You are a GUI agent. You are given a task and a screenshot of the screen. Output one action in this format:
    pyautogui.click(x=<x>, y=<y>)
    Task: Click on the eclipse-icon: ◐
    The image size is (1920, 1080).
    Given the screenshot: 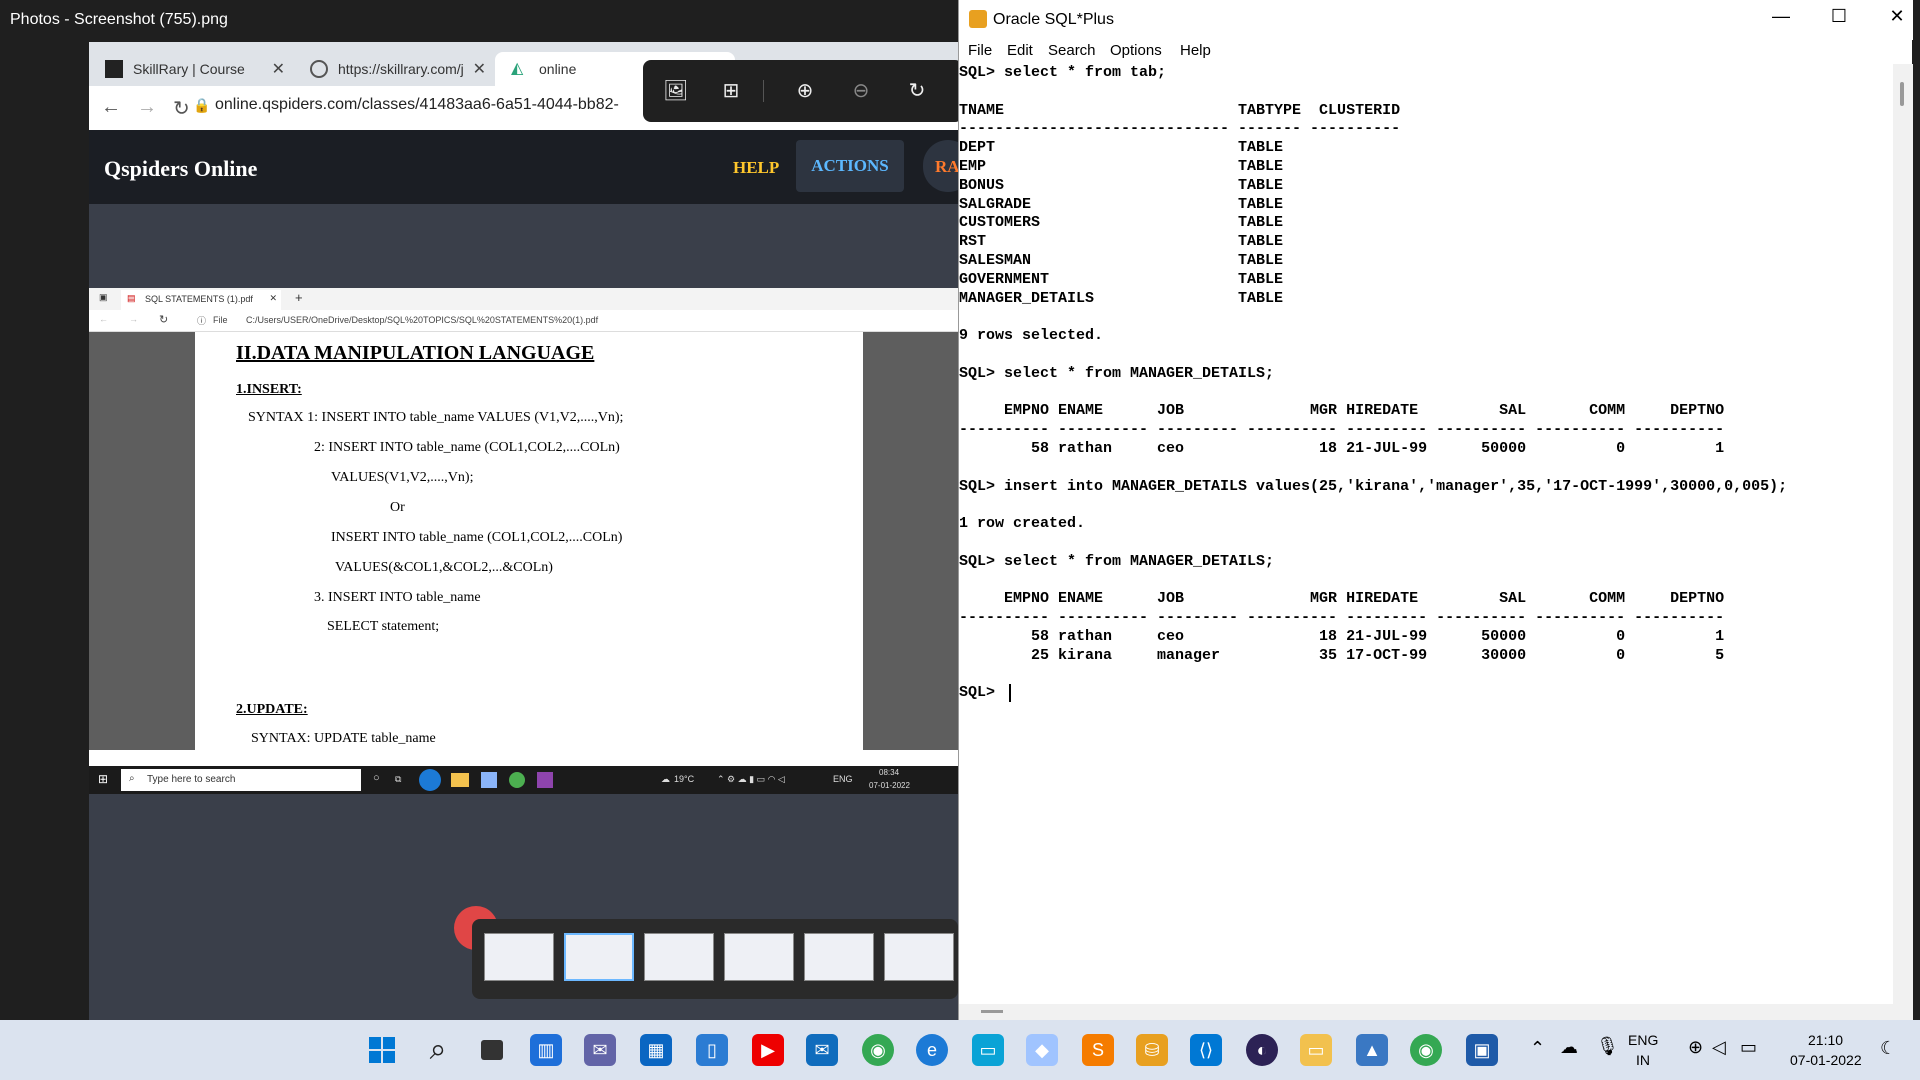 What is the action you would take?
    pyautogui.click(x=1262, y=1050)
    